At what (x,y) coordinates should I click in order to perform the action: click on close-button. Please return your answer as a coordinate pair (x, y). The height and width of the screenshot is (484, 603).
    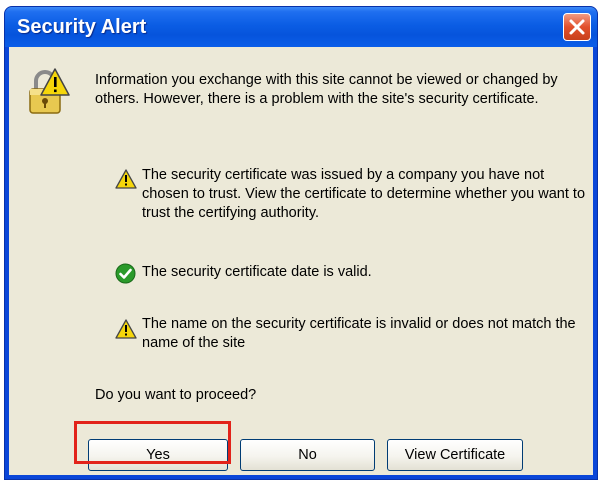
    Looking at the image, I should click on (577, 27).